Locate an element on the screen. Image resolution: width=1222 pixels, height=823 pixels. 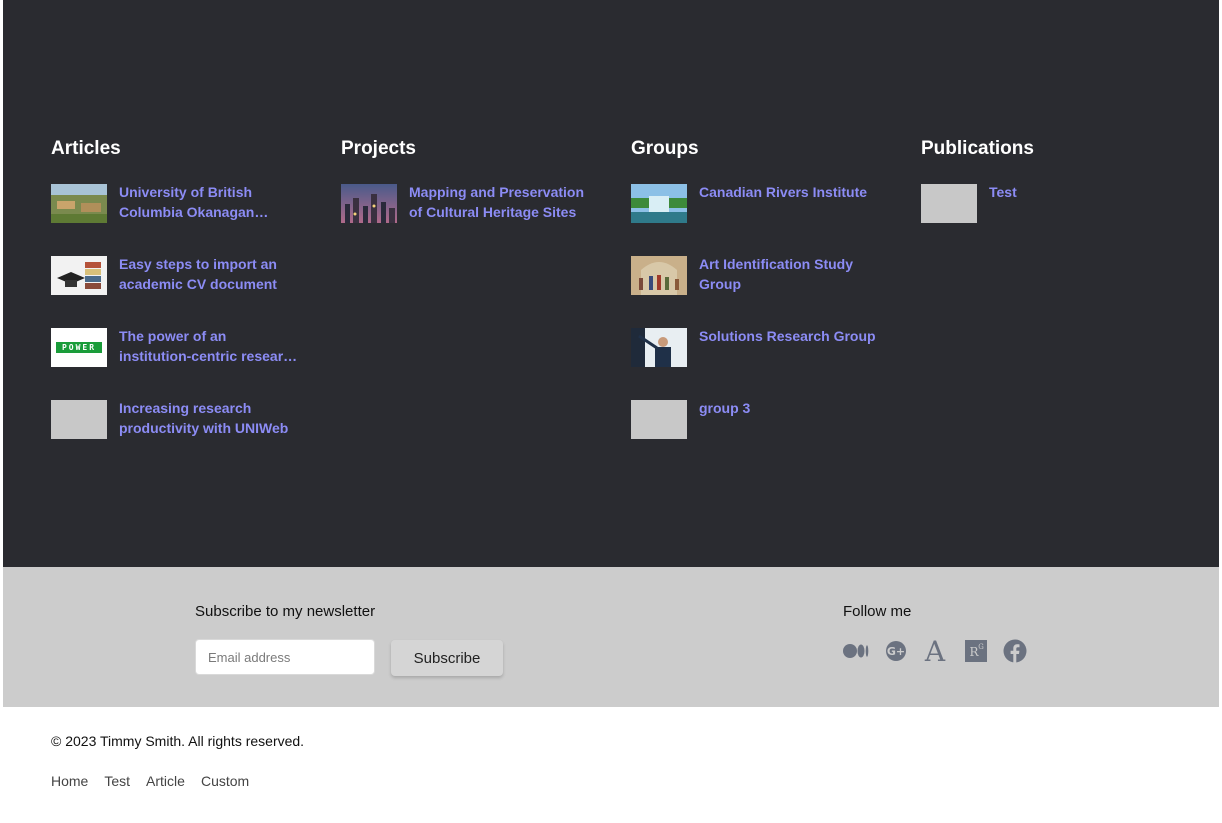
footer-nav: Home Test Article Custom is located at coordinates (150, 781).